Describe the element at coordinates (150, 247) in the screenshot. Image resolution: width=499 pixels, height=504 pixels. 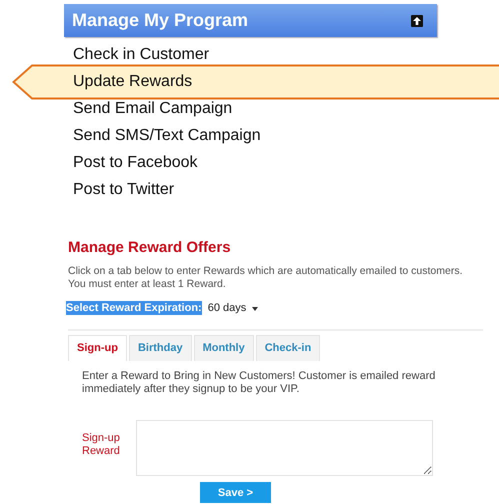
I see `section-heading: Manage Reward Offers` at that location.